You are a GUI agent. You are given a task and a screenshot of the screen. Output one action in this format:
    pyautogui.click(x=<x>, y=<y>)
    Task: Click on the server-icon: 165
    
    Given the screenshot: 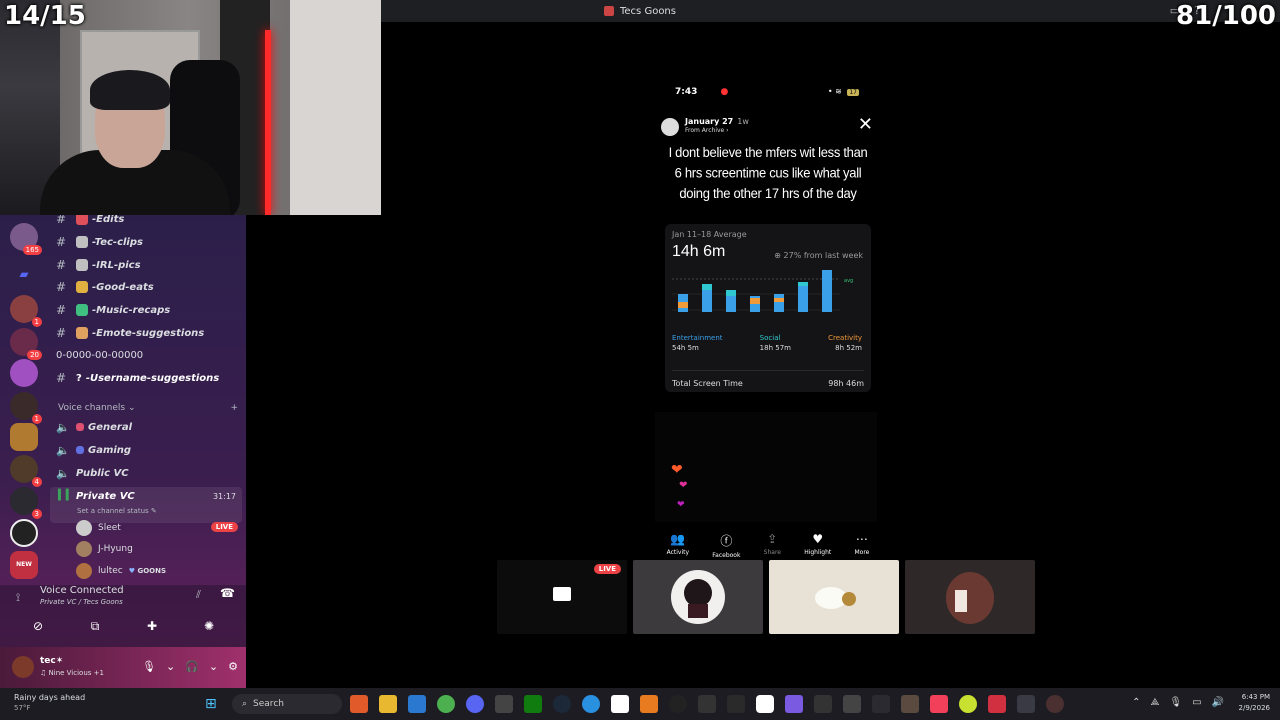 What is the action you would take?
    pyautogui.click(x=26, y=239)
    